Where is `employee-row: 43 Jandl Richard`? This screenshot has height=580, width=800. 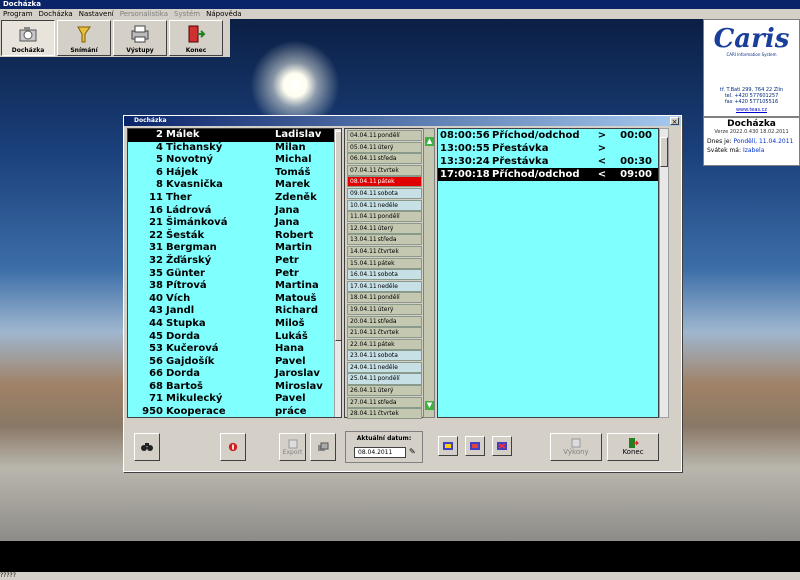 employee-row: 43 Jandl Richard is located at coordinates (234, 311).